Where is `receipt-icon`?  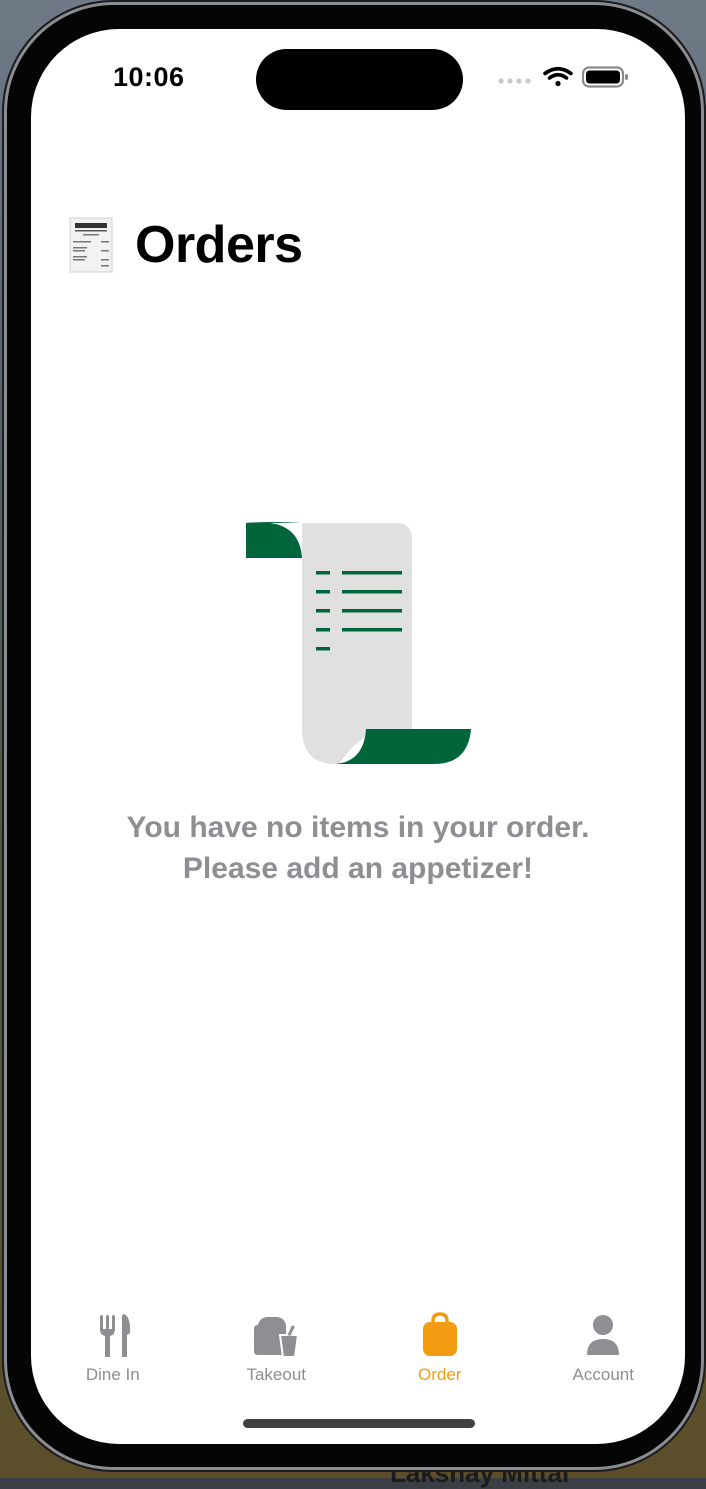
receipt-icon is located at coordinates (91, 245).